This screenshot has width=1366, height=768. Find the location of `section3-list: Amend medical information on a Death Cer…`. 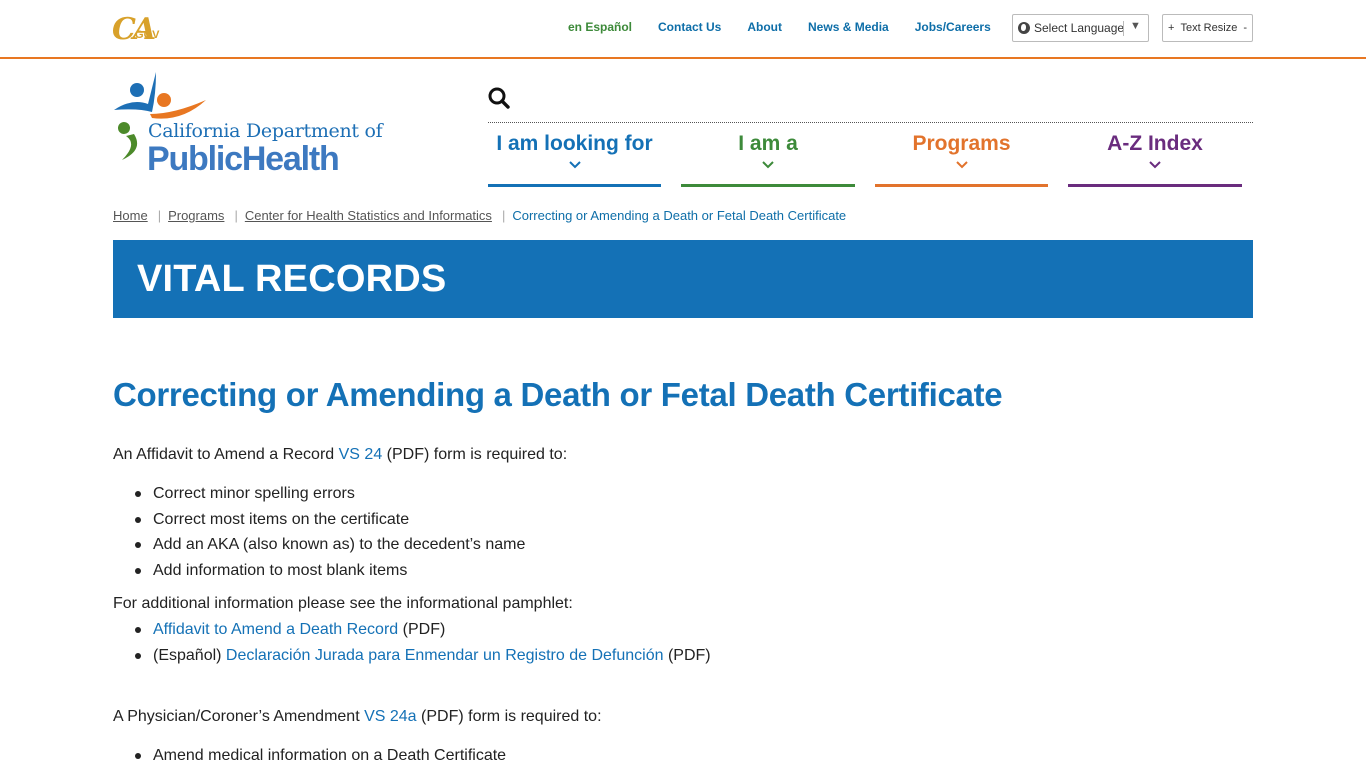

section3-list: Amend medical information on a Death Cer… is located at coordinates (694, 755).